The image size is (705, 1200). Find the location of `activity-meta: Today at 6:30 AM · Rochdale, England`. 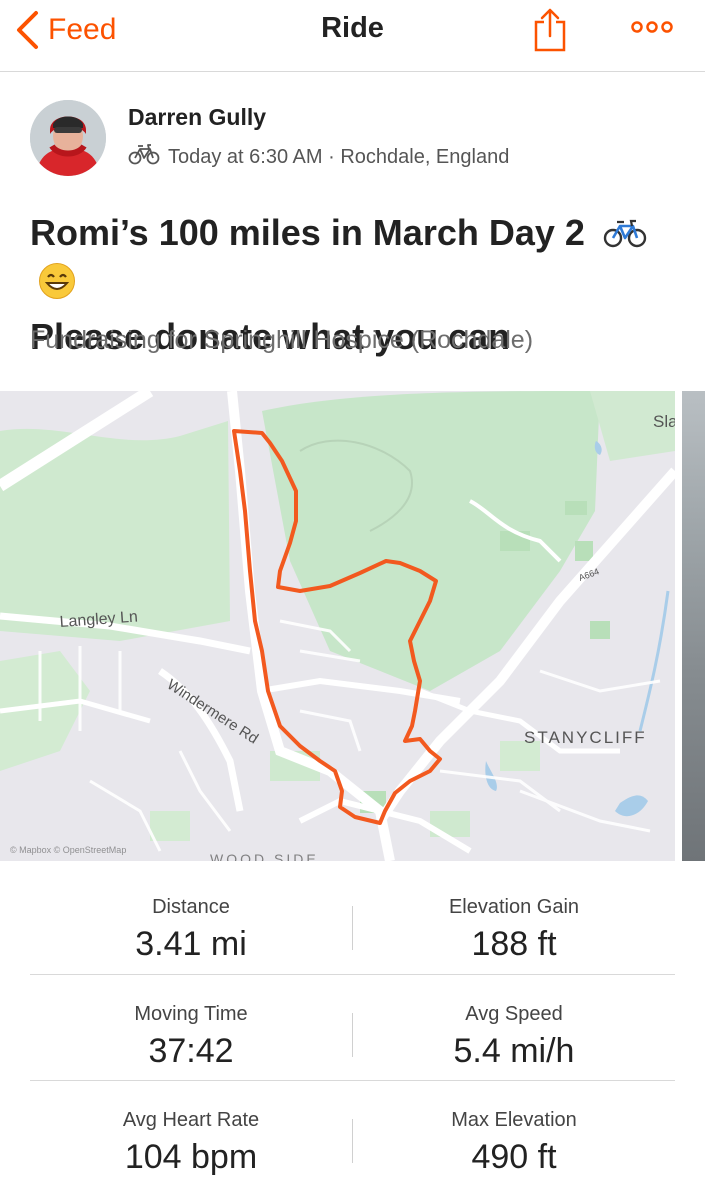

activity-meta: Today at 6:30 AM · Rochdale, England is located at coordinates (318, 157).